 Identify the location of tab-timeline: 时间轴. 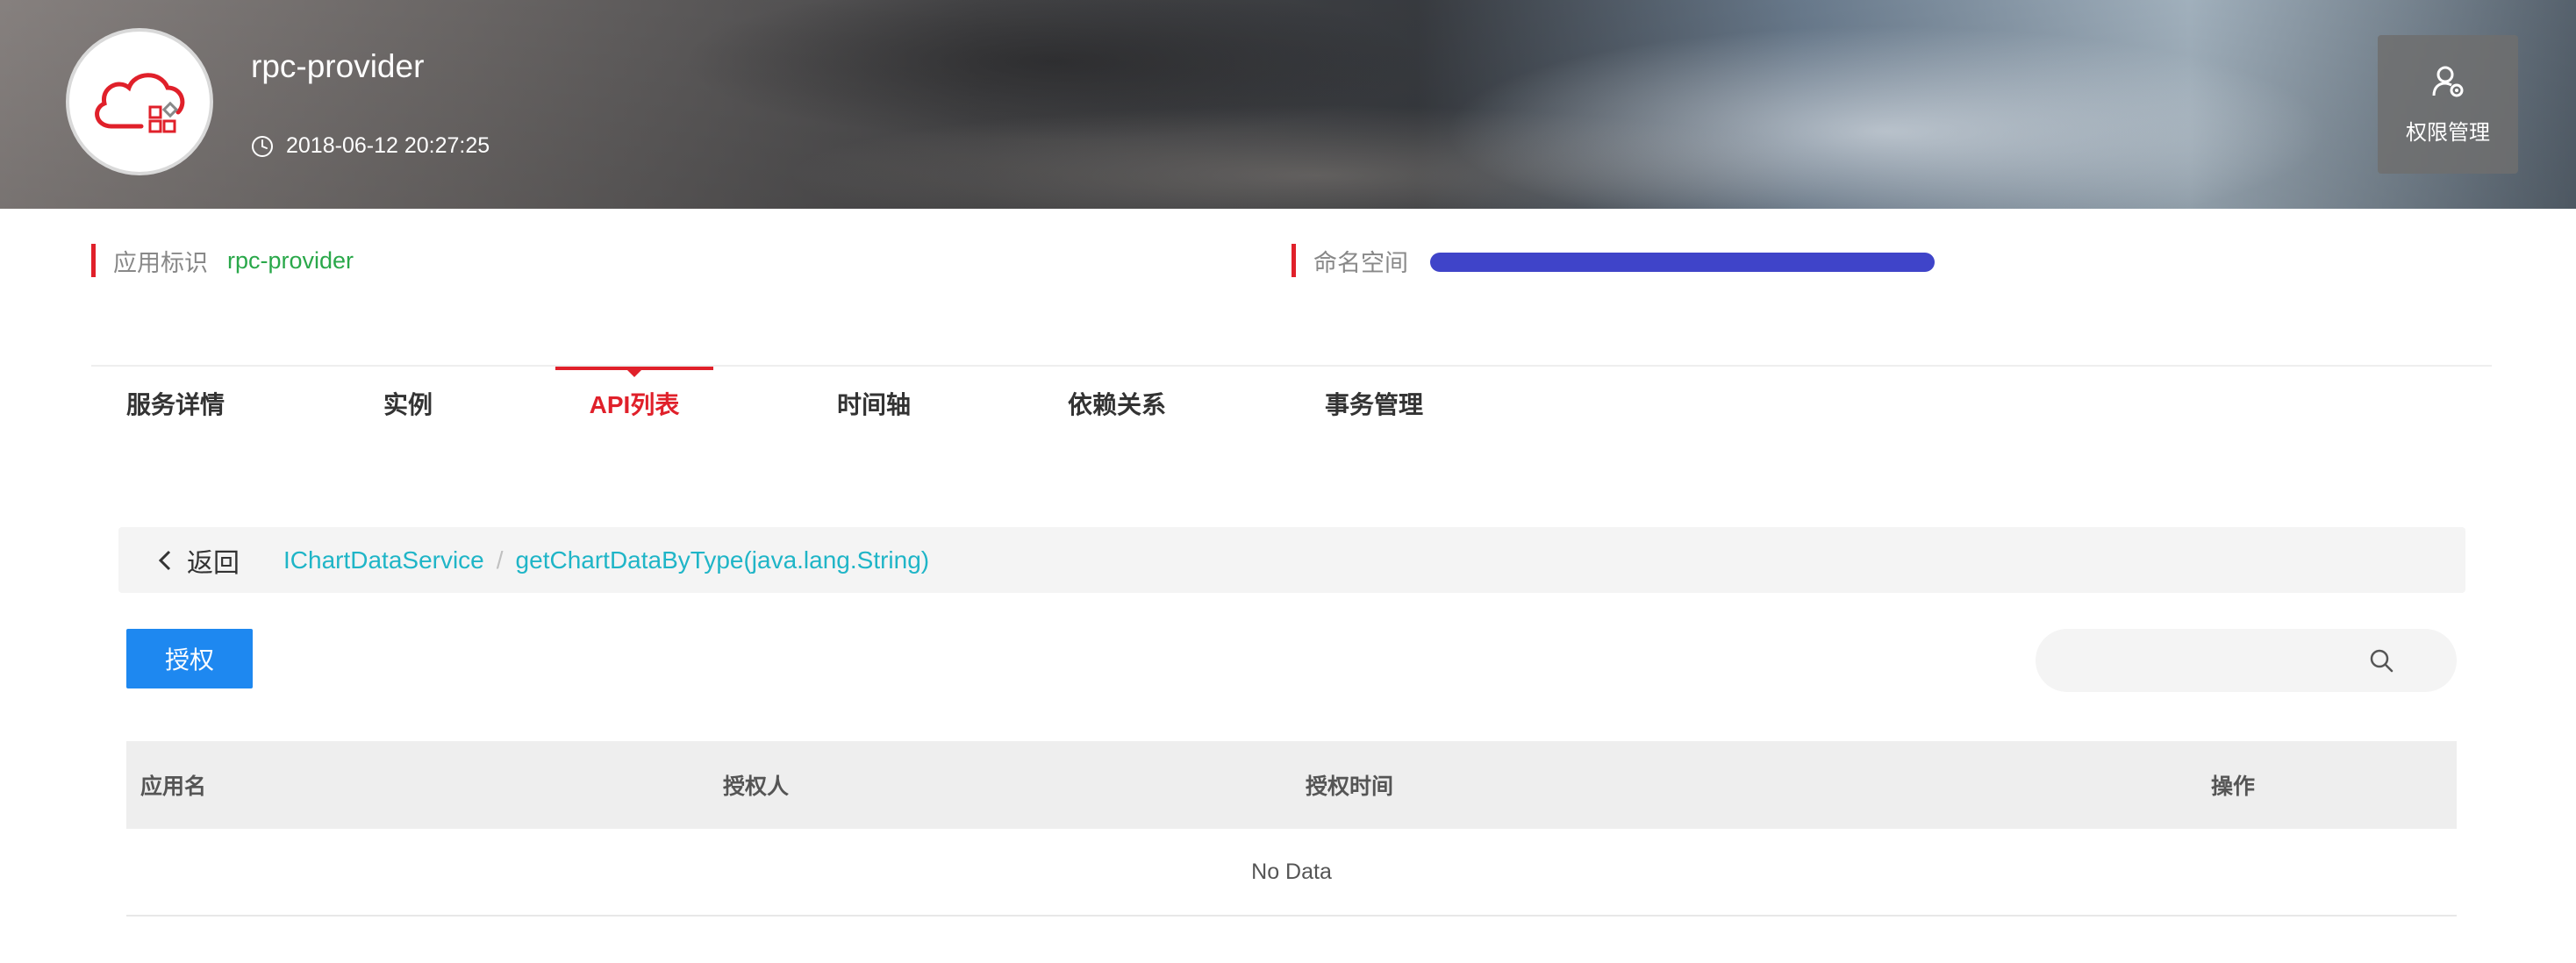
(874, 403).